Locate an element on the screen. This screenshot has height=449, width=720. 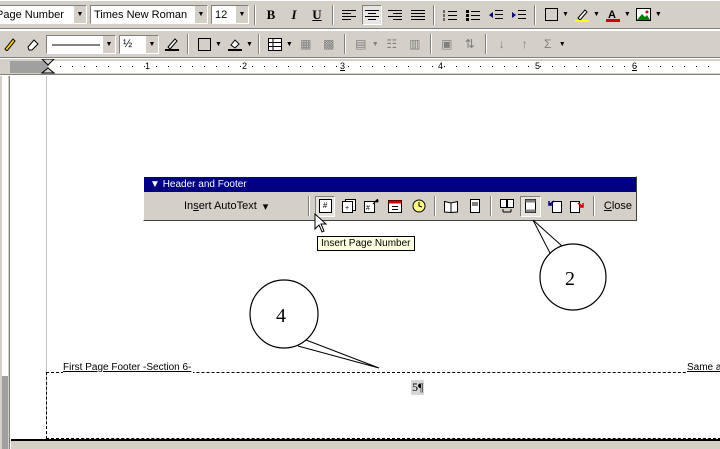
distribute-rows-icon: ☷ is located at coordinates (392, 44).